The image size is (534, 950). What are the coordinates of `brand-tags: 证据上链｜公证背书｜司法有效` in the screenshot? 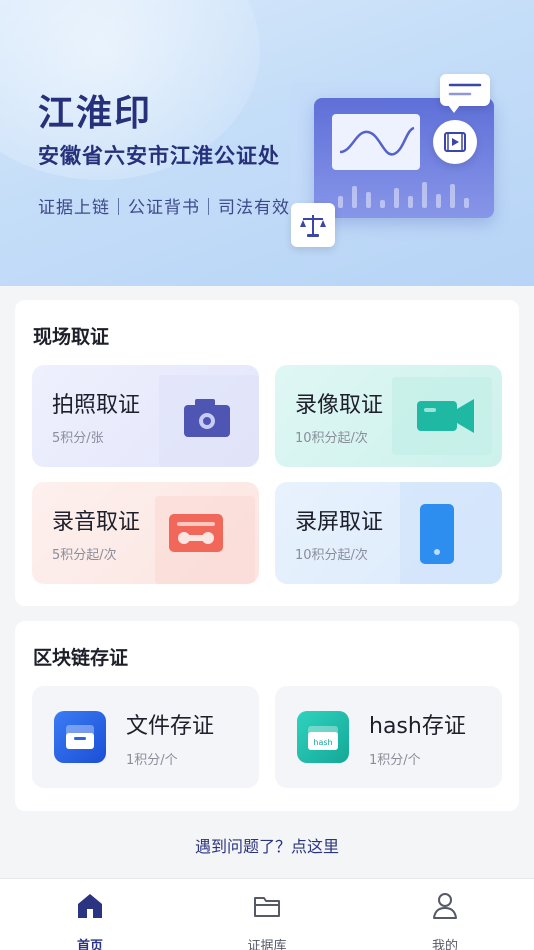 It's located at (164, 208).